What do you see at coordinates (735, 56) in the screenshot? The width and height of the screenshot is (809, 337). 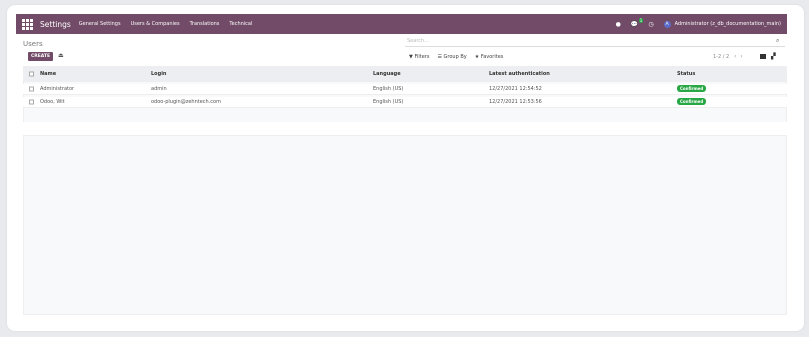 I see `chevron-left-icon: ‹` at bounding box center [735, 56].